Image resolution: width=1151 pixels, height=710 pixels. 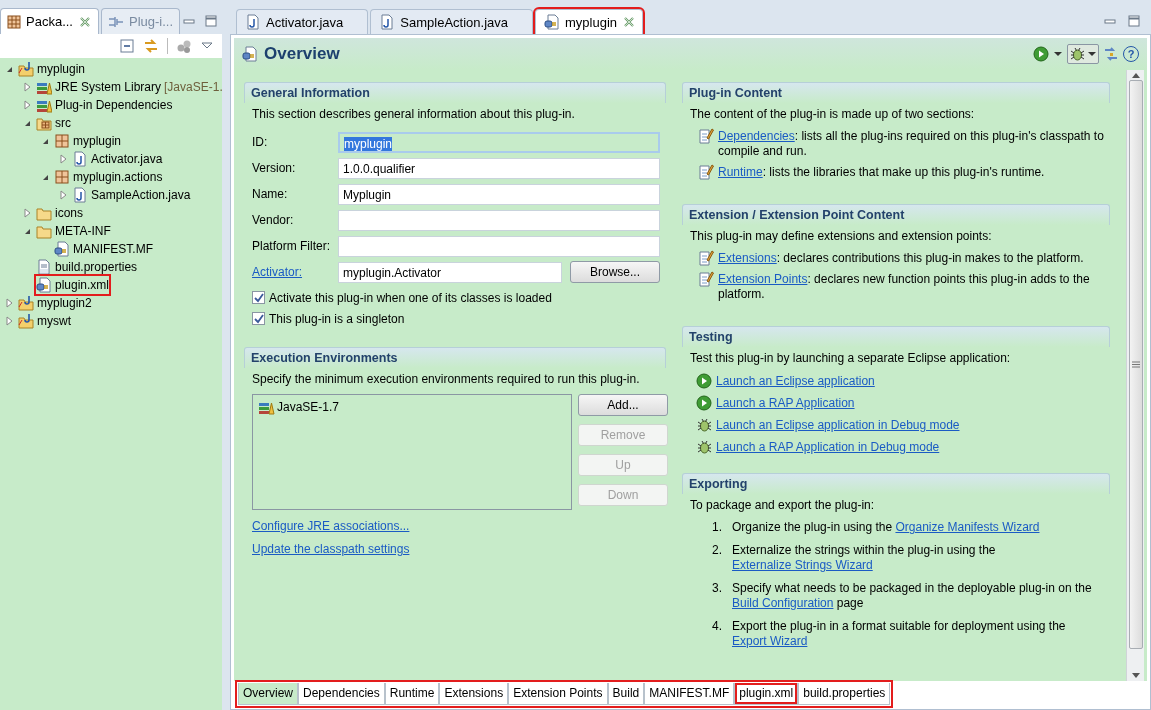 I want to click on text-field: myplugin, so click(x=499, y=142).